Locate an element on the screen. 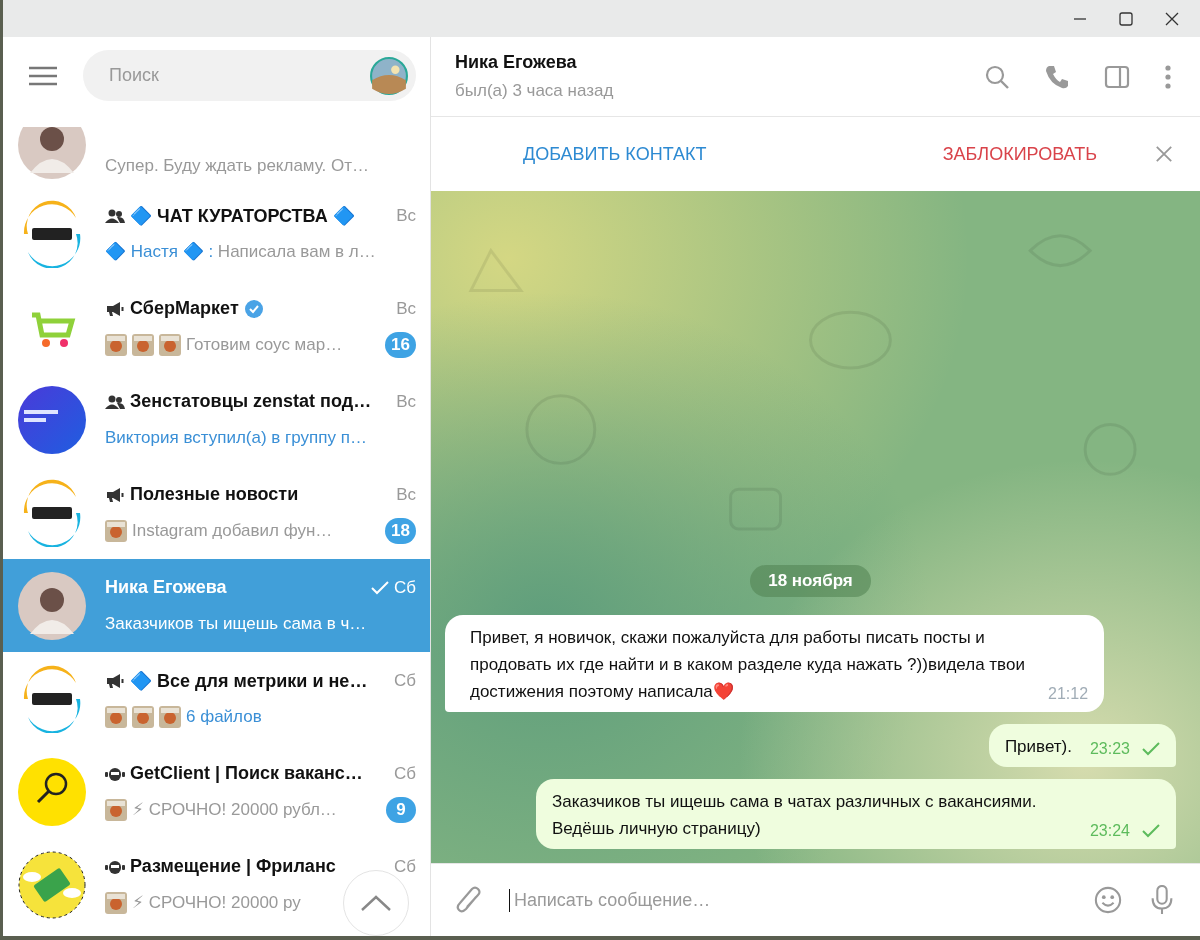 The height and width of the screenshot is (940, 1200). unread-count: 9 is located at coordinates (401, 809).